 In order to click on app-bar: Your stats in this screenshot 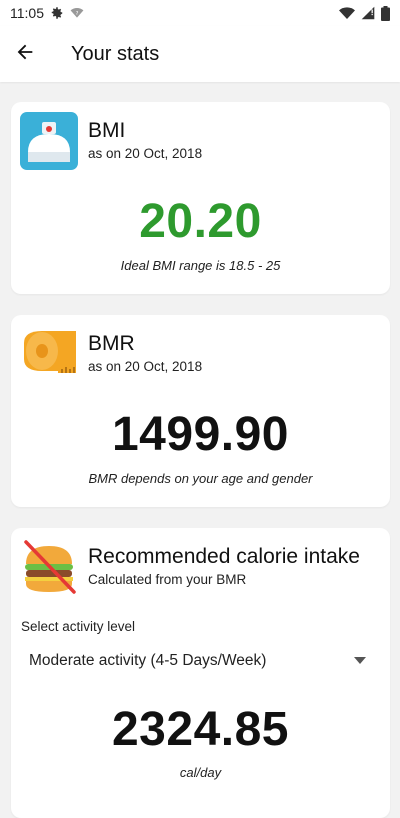, I will do `click(200, 54)`.